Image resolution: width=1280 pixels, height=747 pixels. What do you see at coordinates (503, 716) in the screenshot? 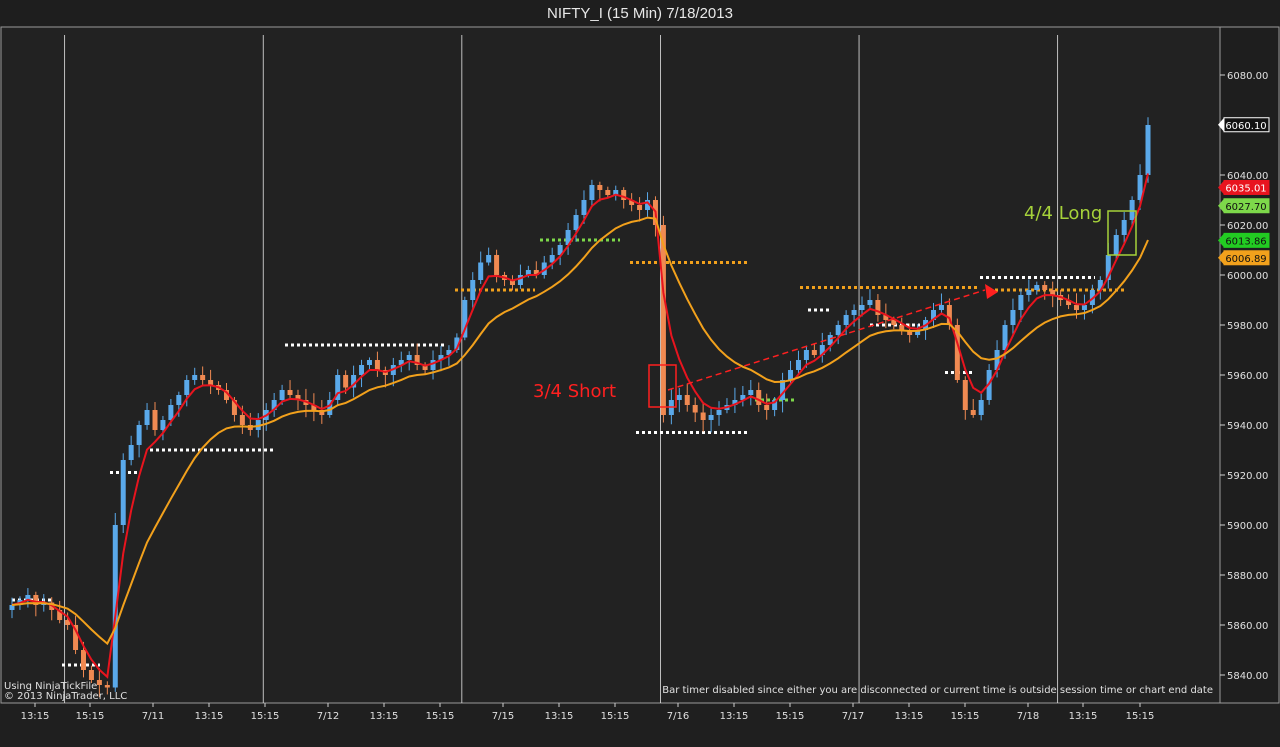
I see `time-tick-label: 7/15` at bounding box center [503, 716].